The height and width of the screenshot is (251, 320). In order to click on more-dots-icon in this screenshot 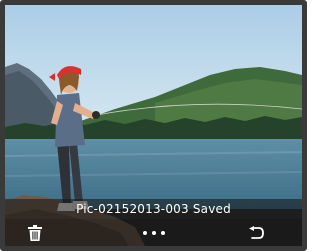, I will do `click(154, 232)`.